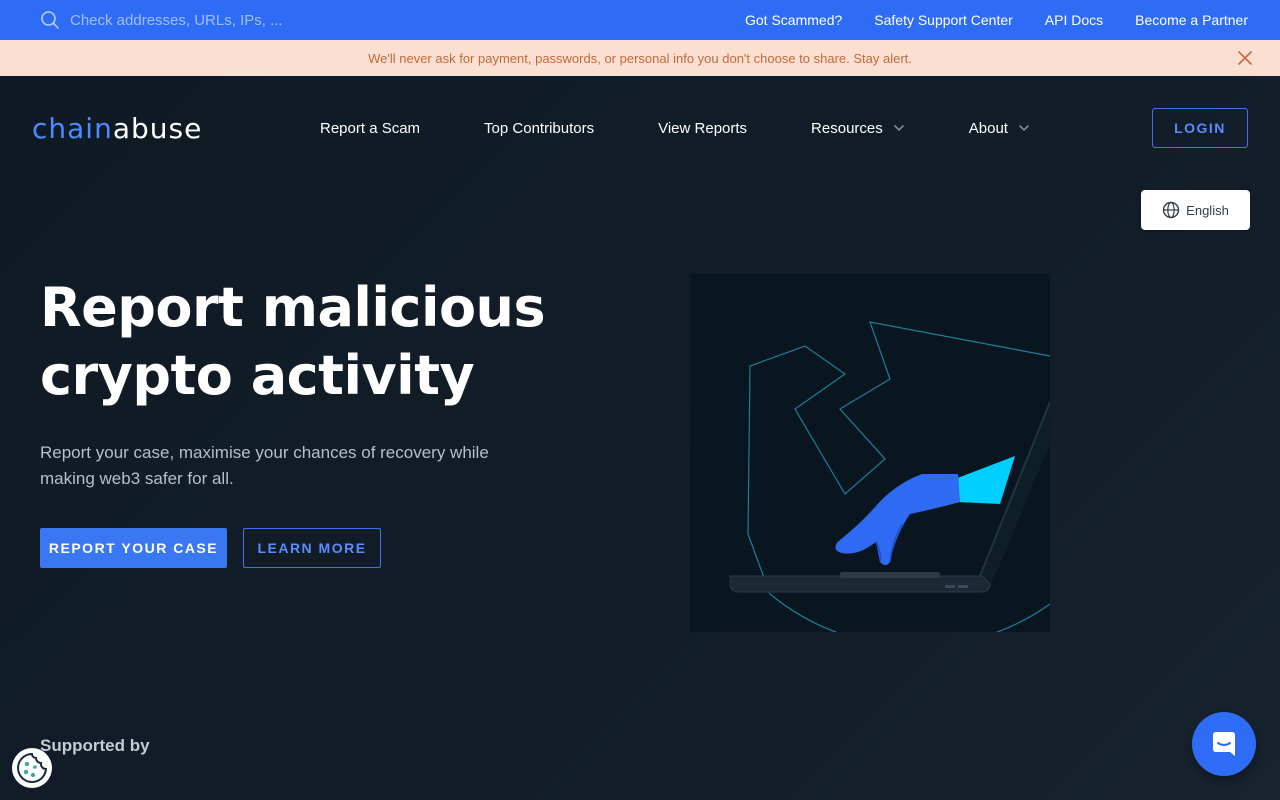  Describe the element at coordinates (1191, 20) in the screenshot. I see `link-become-a-partner: Become a Partner` at that location.